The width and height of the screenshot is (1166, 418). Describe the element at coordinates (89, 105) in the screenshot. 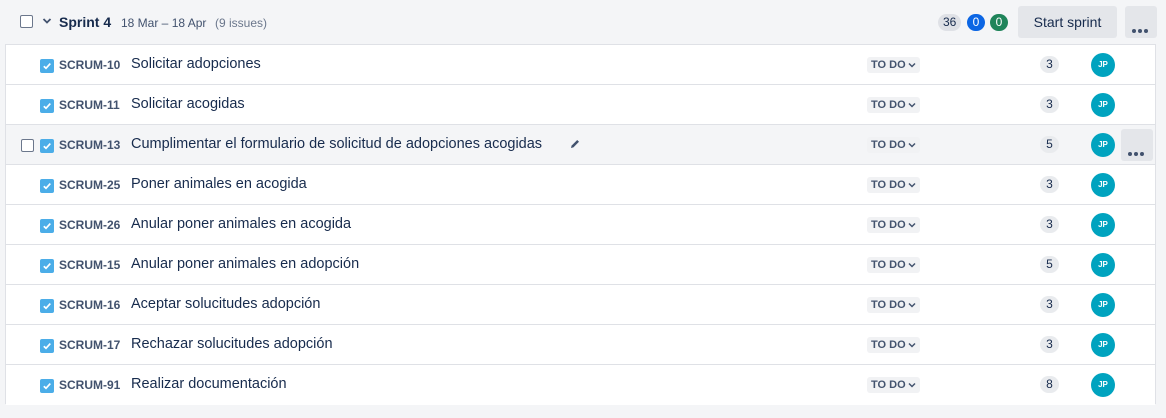

I see `issue-key: SCRUM-11` at that location.